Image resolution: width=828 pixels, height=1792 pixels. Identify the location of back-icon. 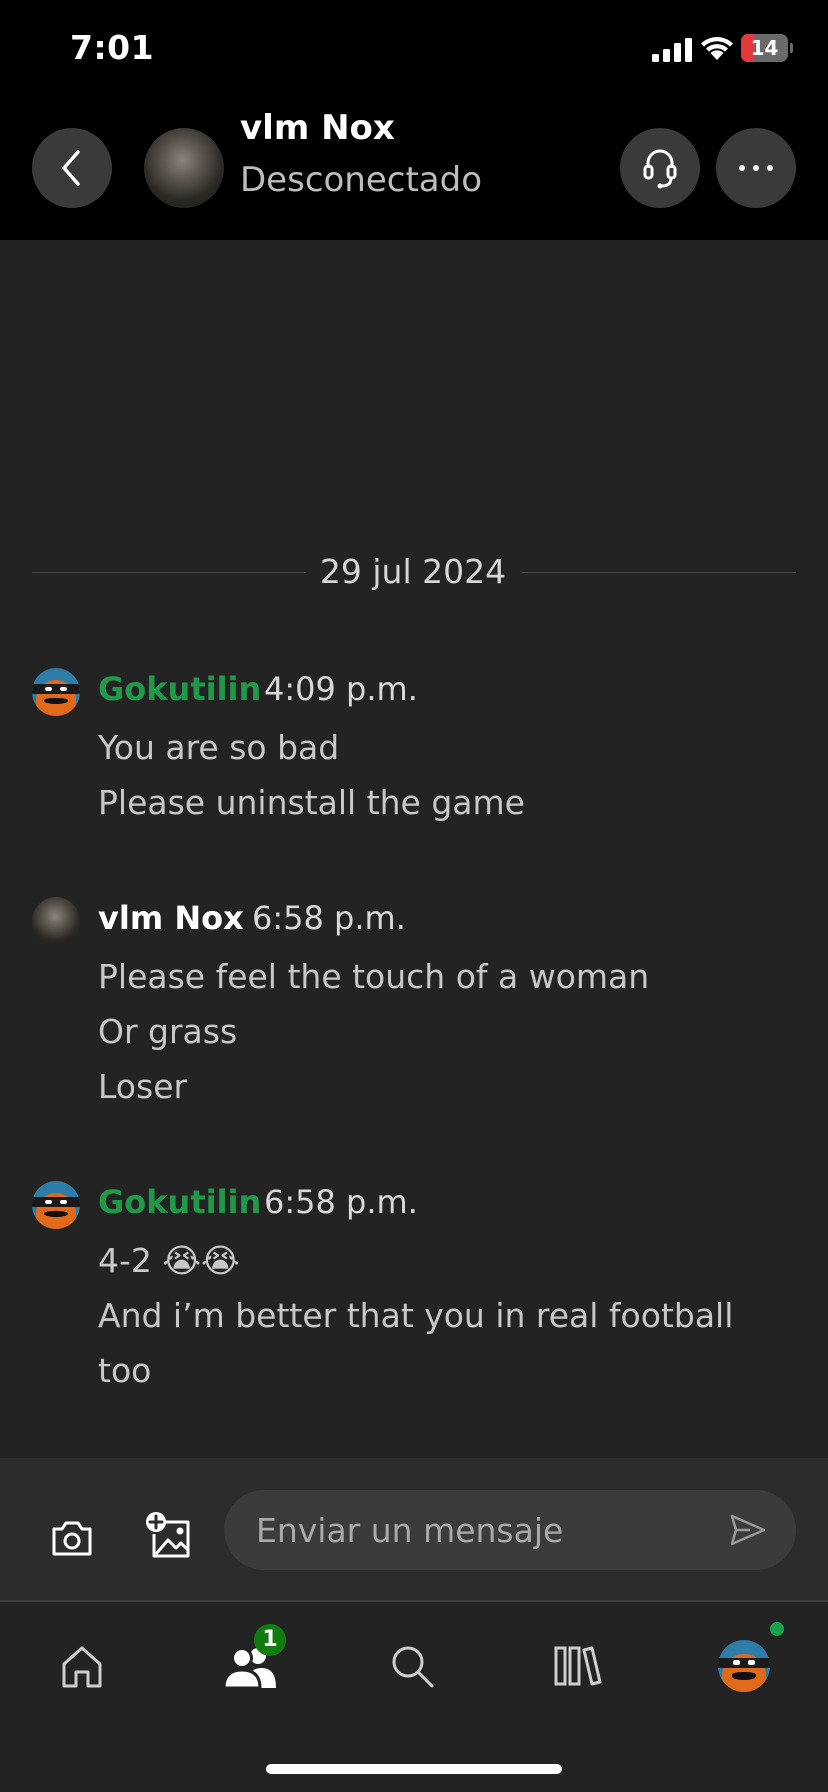
(71, 168).